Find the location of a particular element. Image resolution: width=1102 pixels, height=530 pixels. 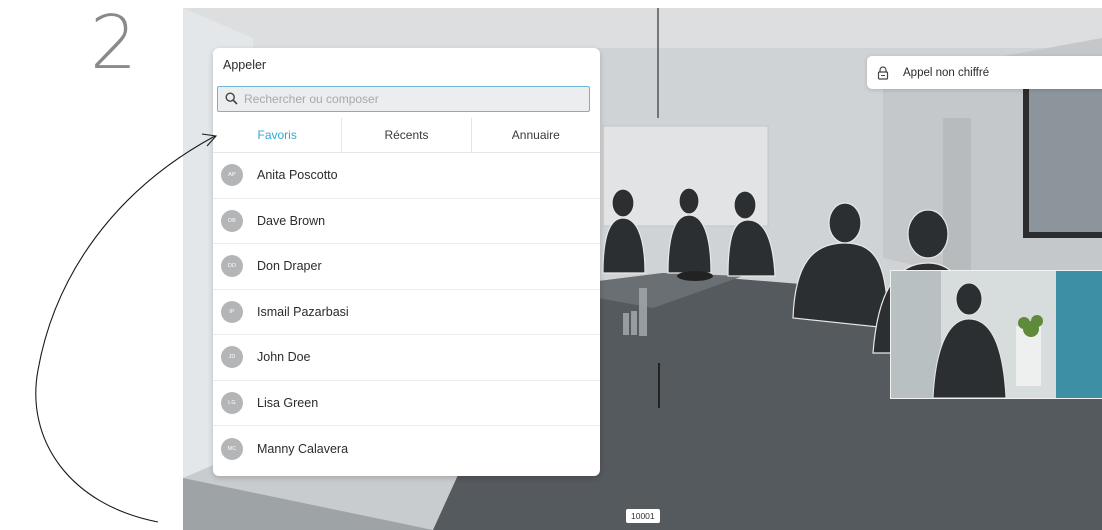

tab-annuaire: Annuaire is located at coordinates (535, 135).